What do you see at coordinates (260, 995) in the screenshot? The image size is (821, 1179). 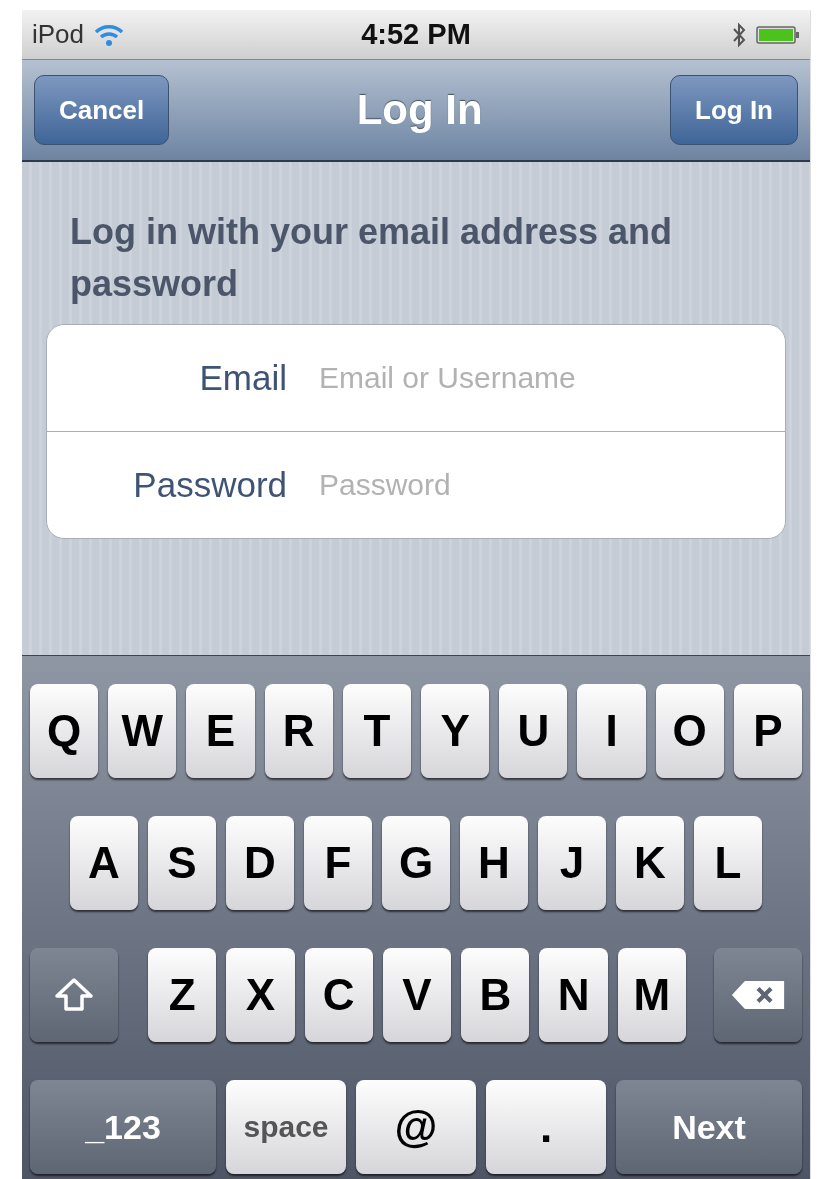 I see `key: X` at bounding box center [260, 995].